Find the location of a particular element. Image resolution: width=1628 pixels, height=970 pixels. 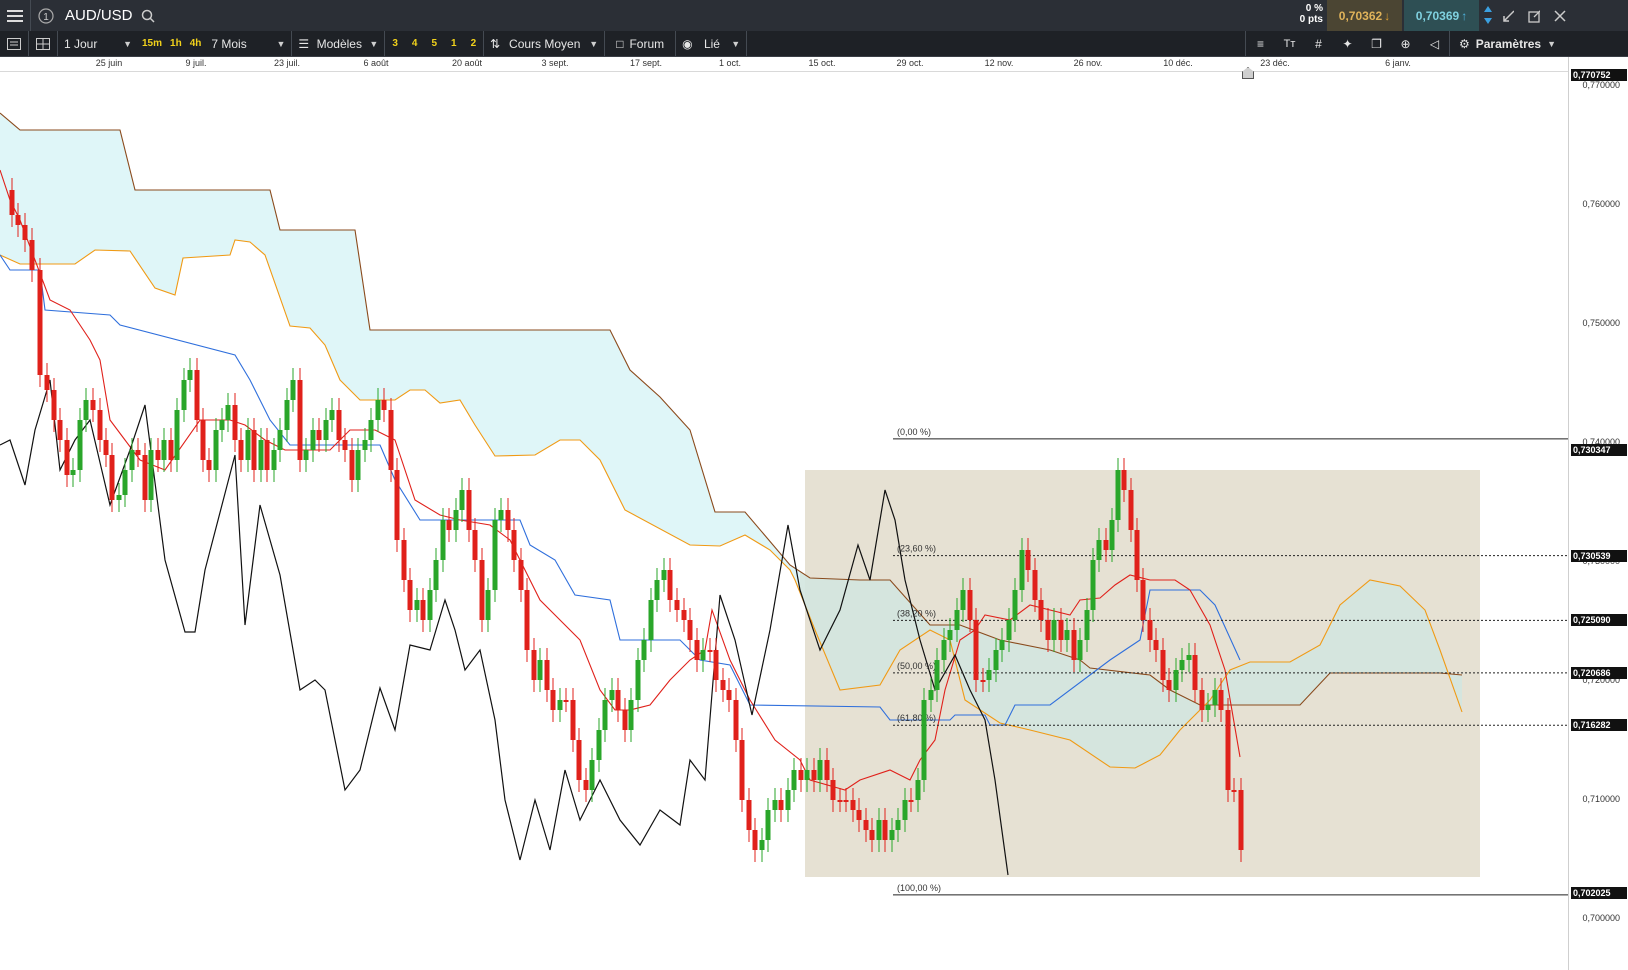

fibonacci-level-label: (100,00 %) is located at coordinates (919, 888).